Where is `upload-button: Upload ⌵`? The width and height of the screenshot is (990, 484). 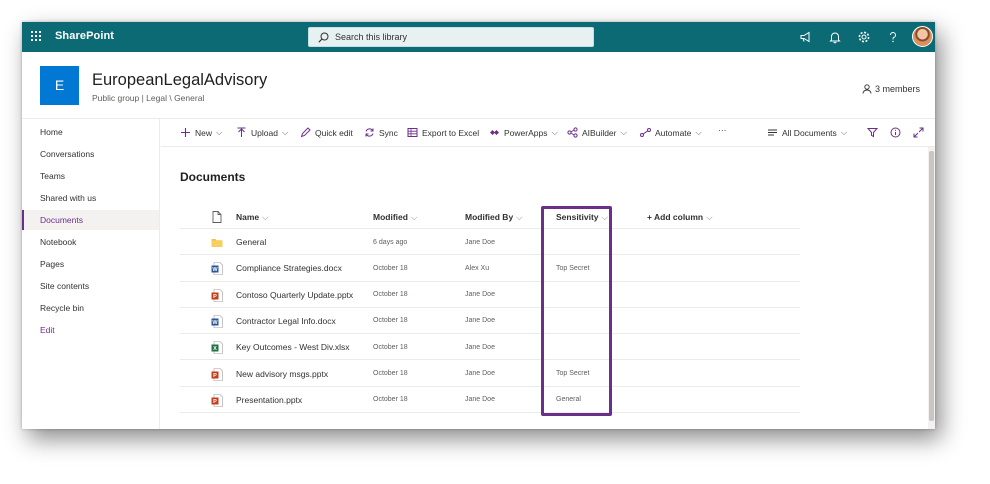 upload-button: Upload ⌵ is located at coordinates (262, 132).